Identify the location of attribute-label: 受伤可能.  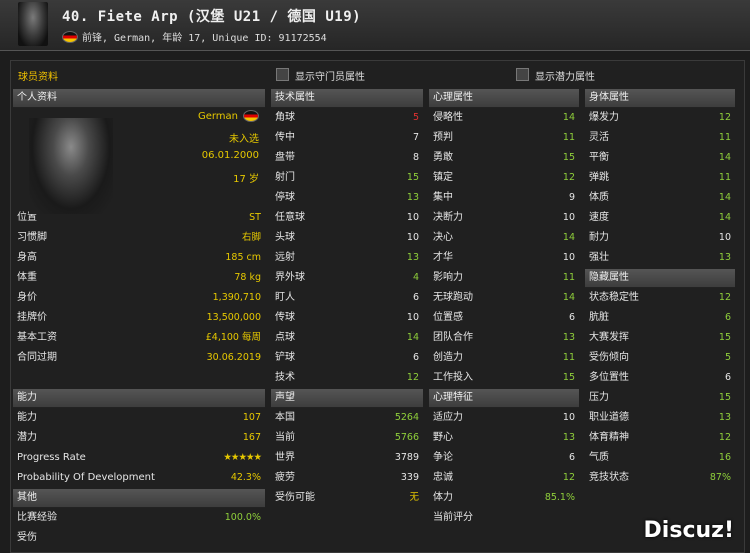
(295, 497).